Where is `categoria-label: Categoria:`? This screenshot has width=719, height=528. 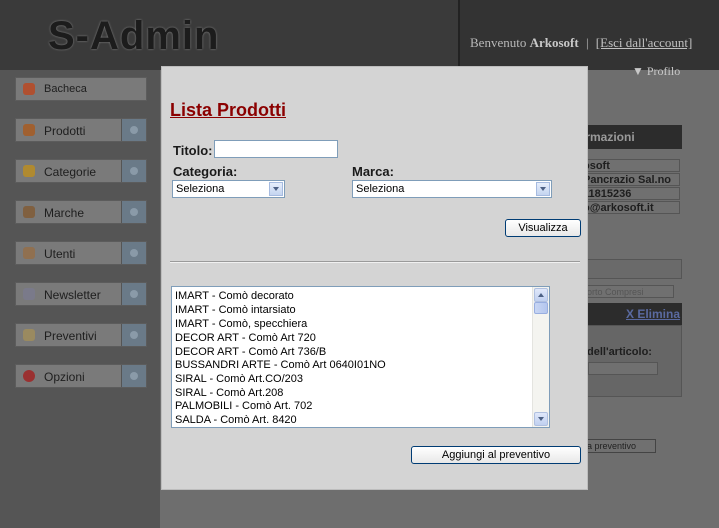 categoria-label: Categoria: is located at coordinates (205, 171).